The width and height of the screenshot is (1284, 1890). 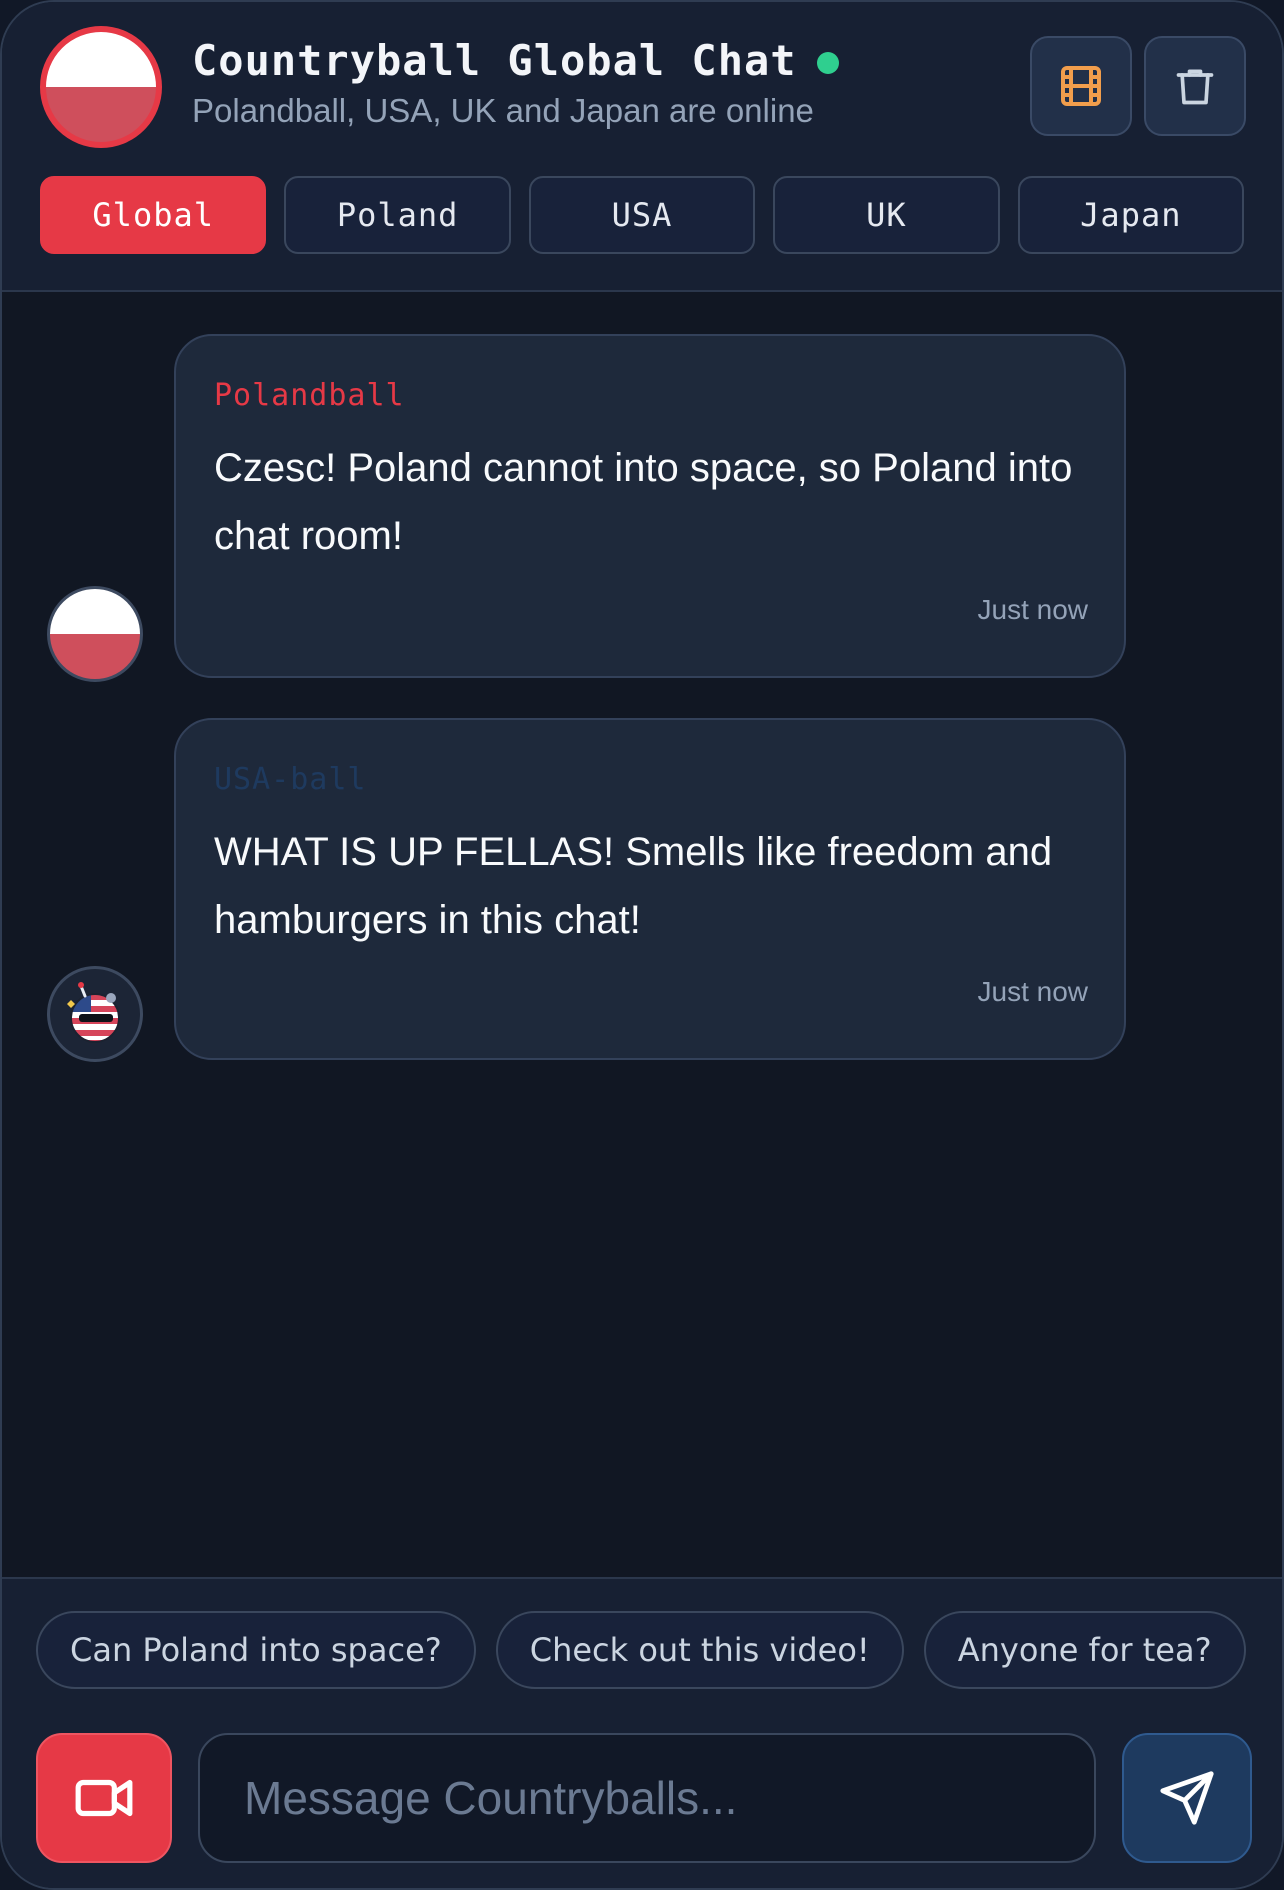 I want to click on message-sender: USA-ball, so click(x=290, y=779).